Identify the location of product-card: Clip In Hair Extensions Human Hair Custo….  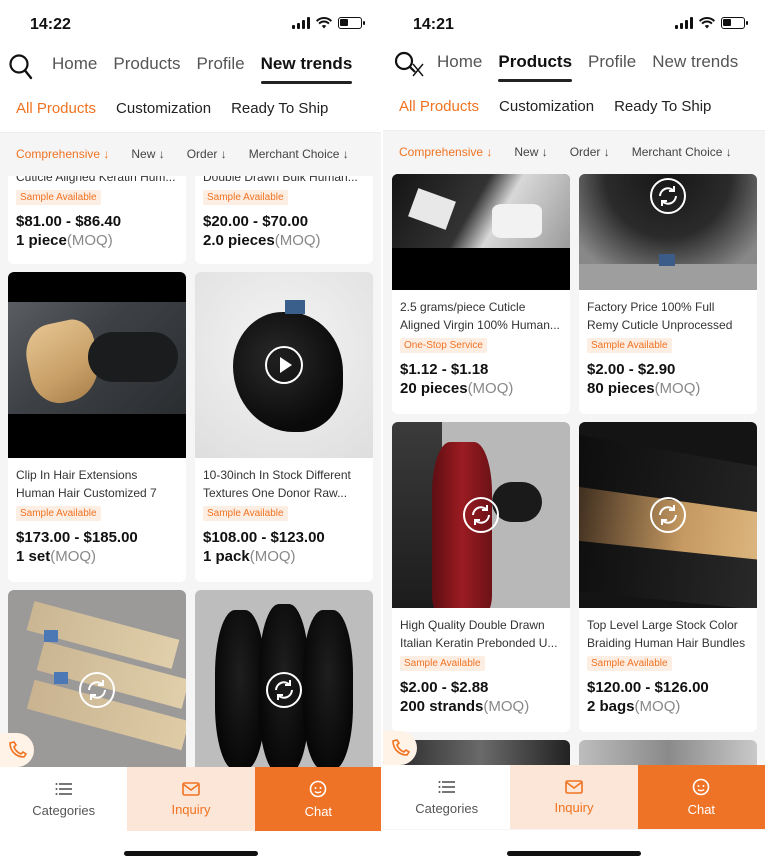
(97, 427).